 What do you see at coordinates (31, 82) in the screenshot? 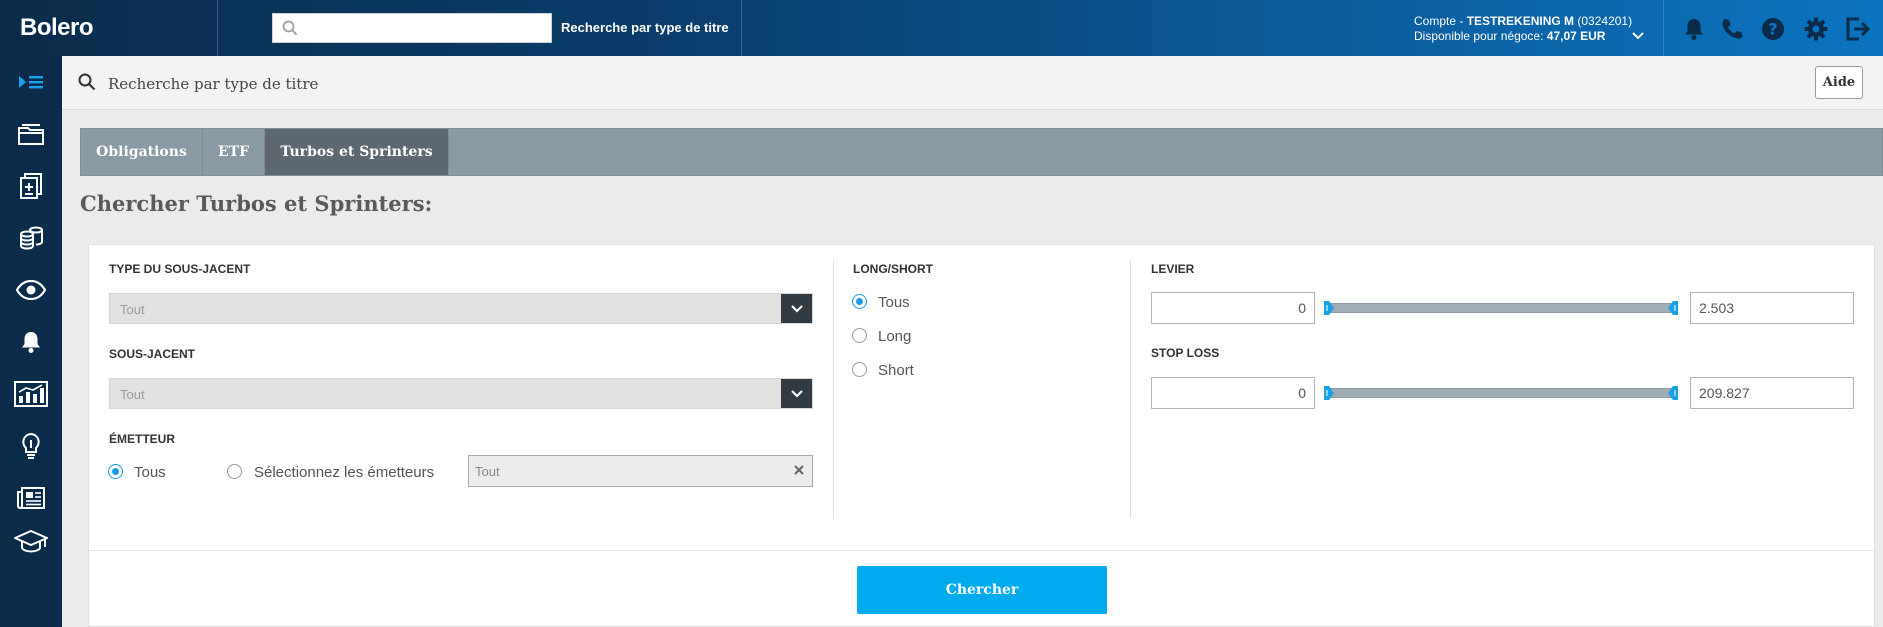
I see `menu-expand-icon` at bounding box center [31, 82].